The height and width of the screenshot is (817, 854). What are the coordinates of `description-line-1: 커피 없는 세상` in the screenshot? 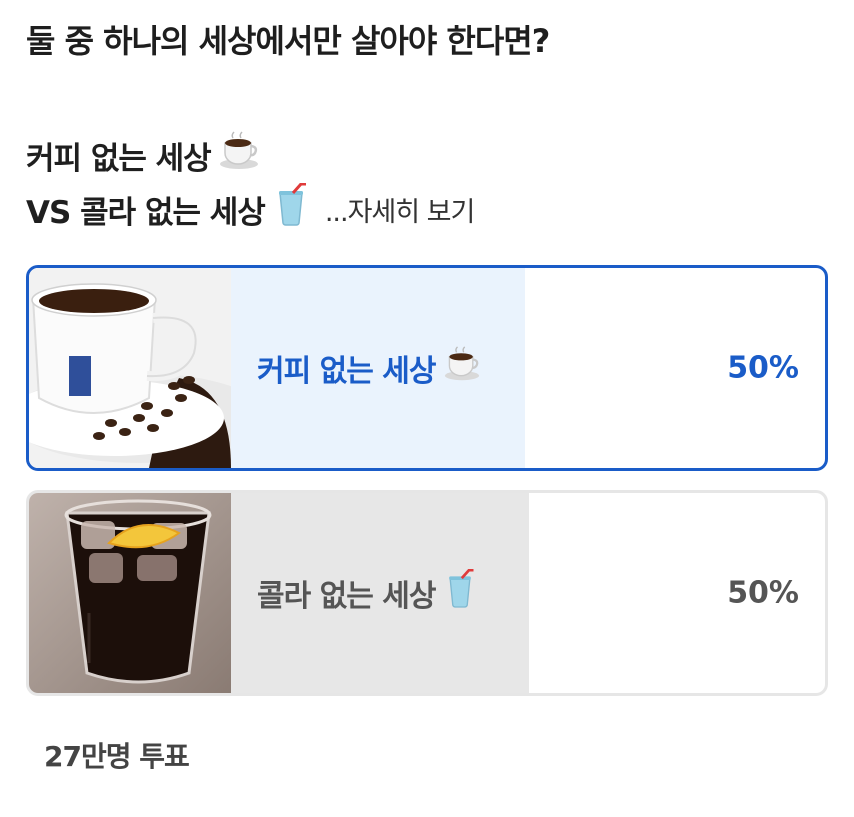 It's located at (250, 159).